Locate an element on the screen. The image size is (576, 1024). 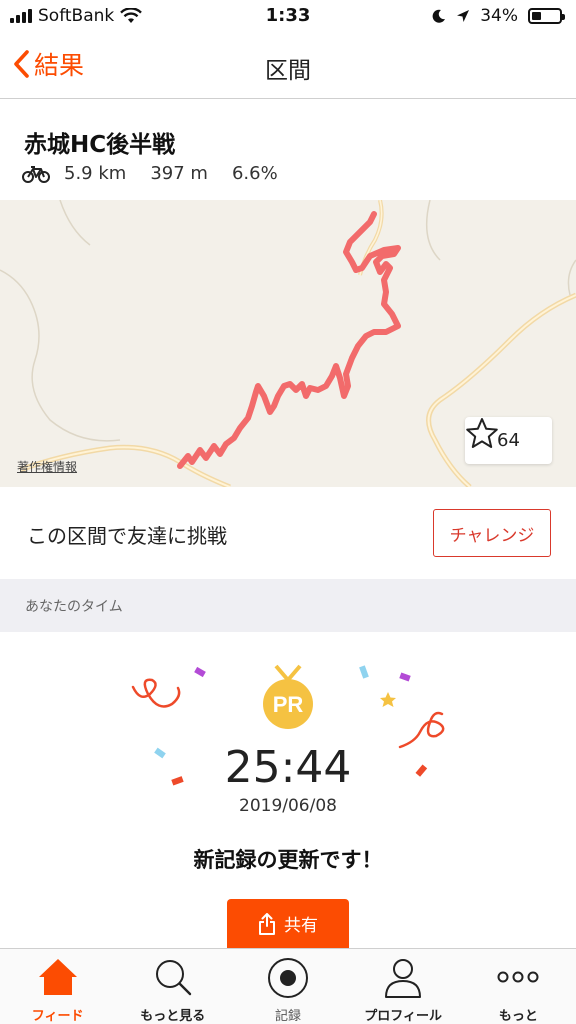
tab-label: 記録 is located at coordinates (287, 1016).